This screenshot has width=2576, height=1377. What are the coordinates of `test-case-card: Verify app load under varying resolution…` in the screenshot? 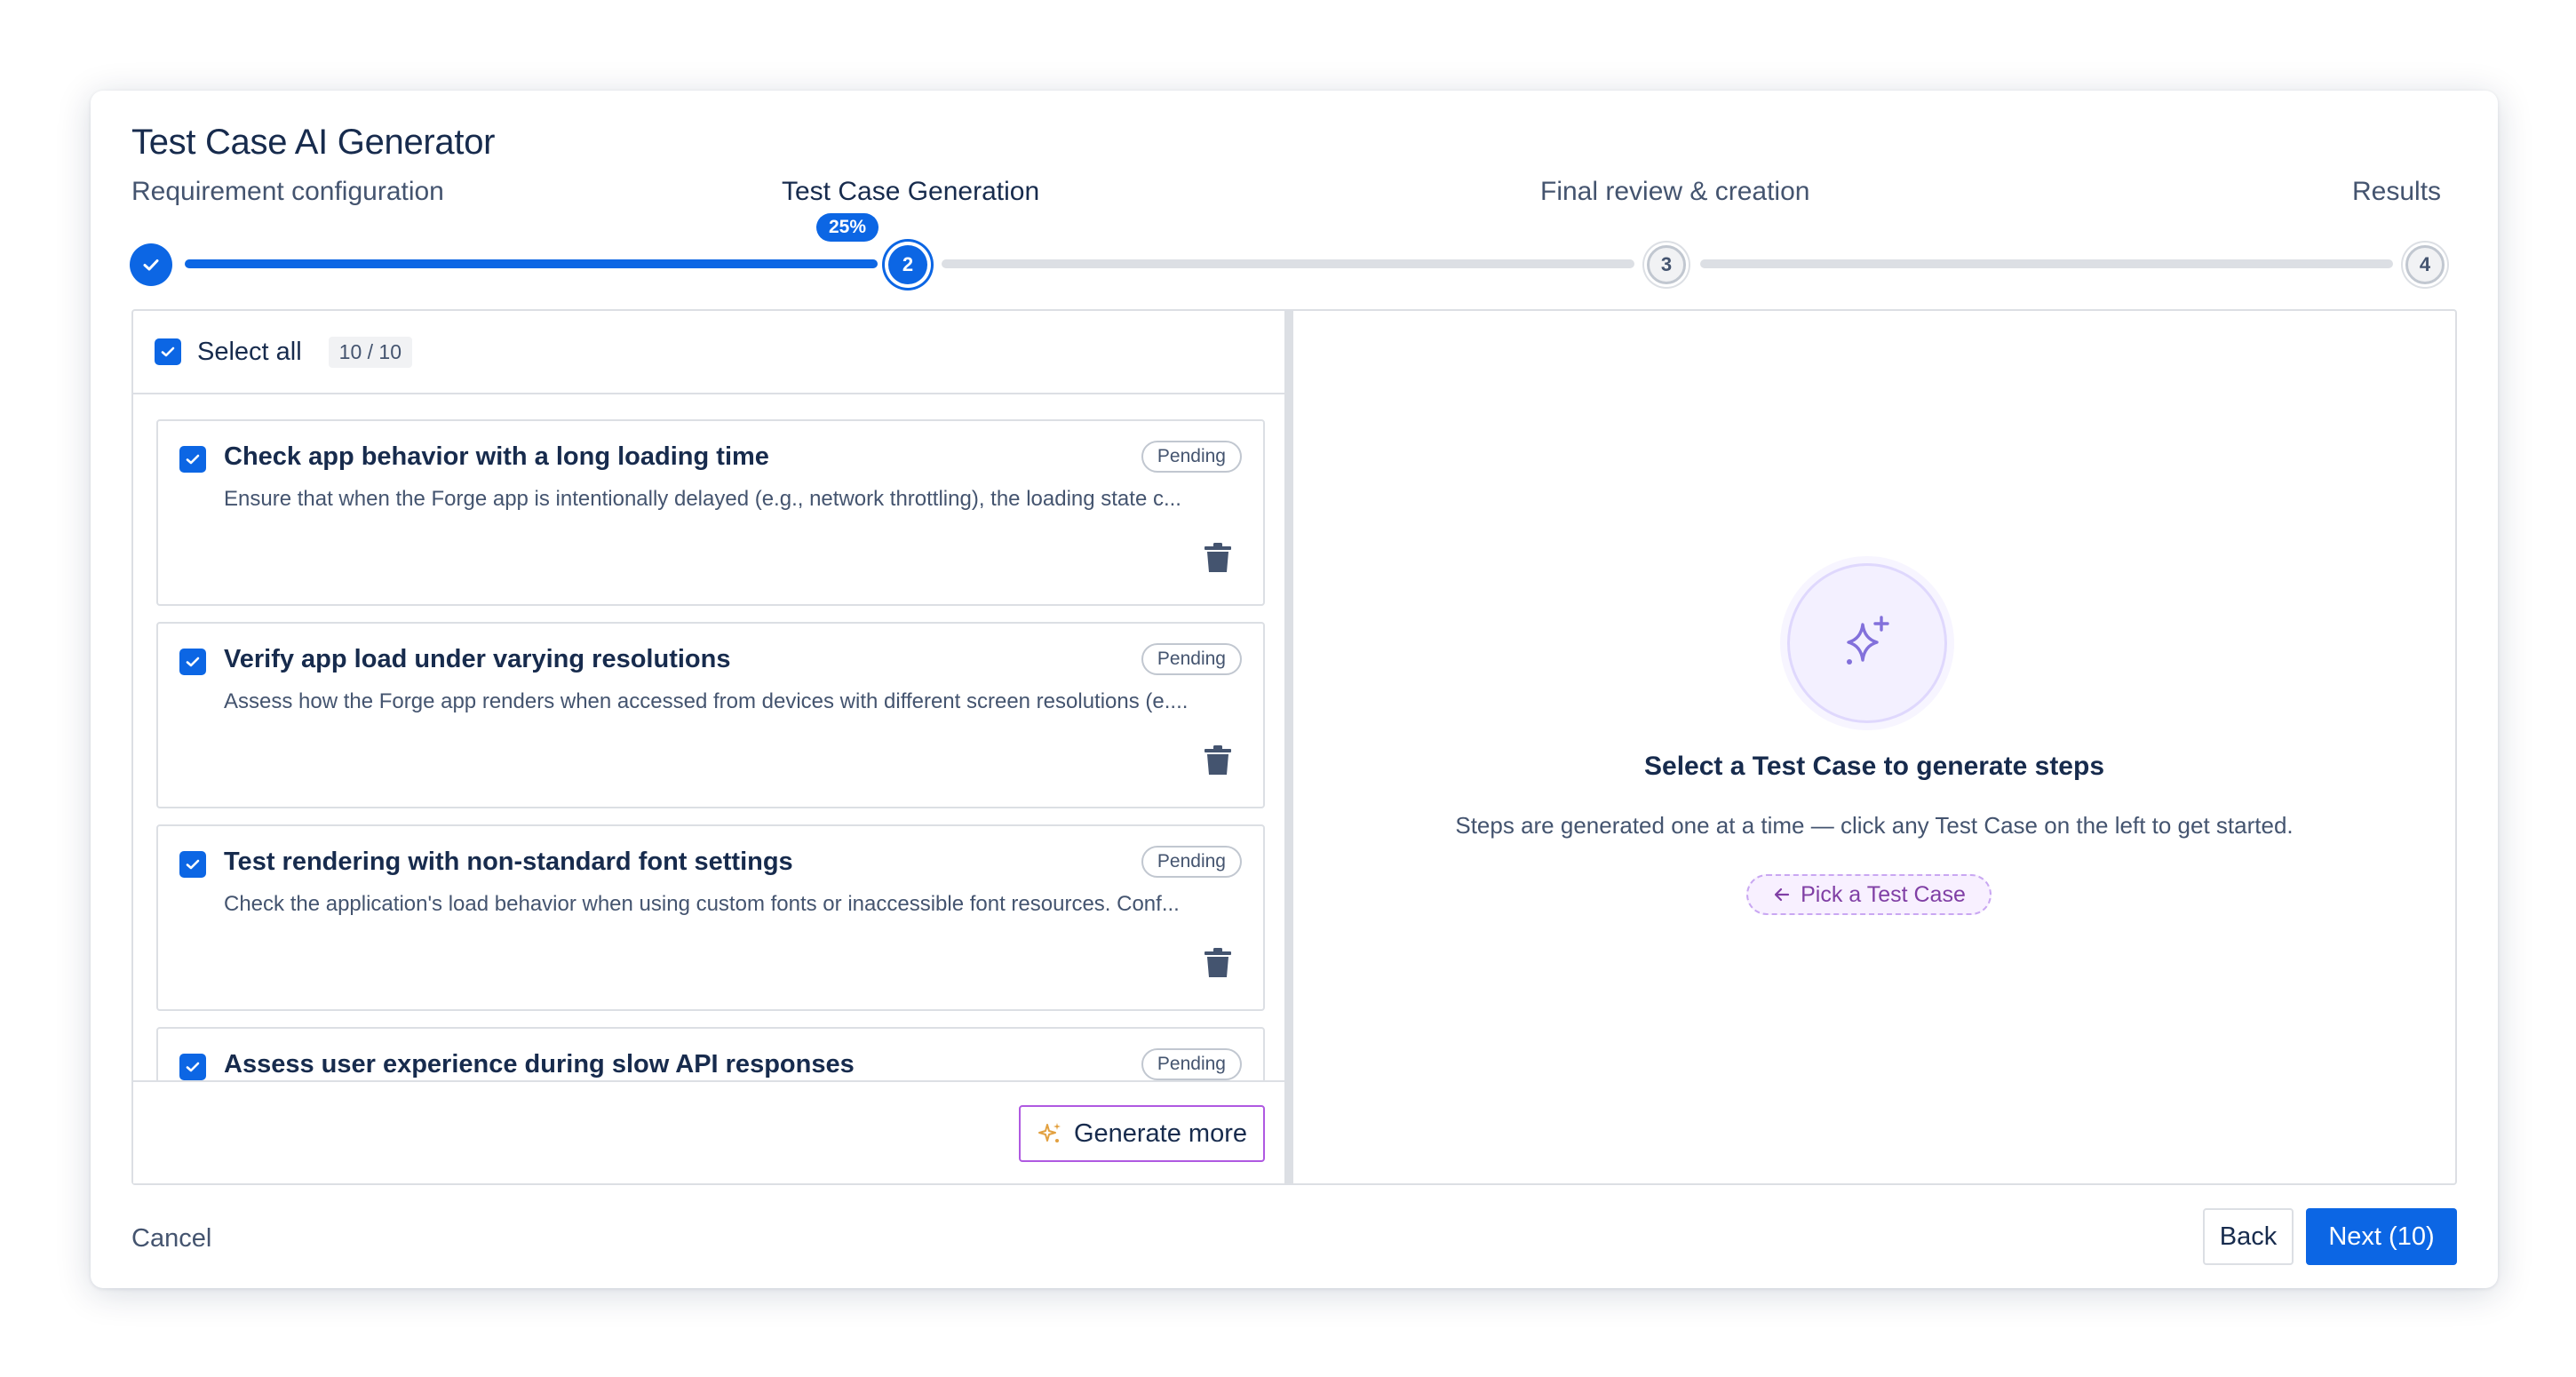 It's located at (710, 715).